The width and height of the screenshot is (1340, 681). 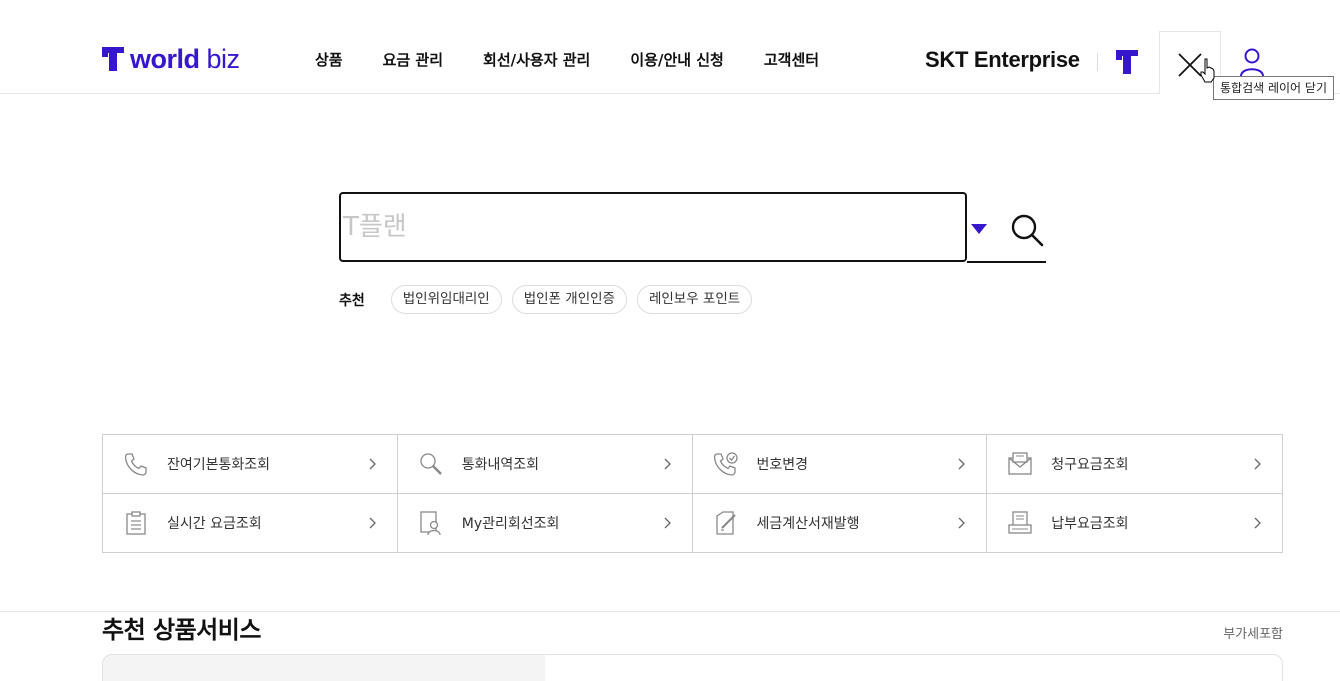 What do you see at coordinates (692, 667) in the screenshot?
I see `product-card` at bounding box center [692, 667].